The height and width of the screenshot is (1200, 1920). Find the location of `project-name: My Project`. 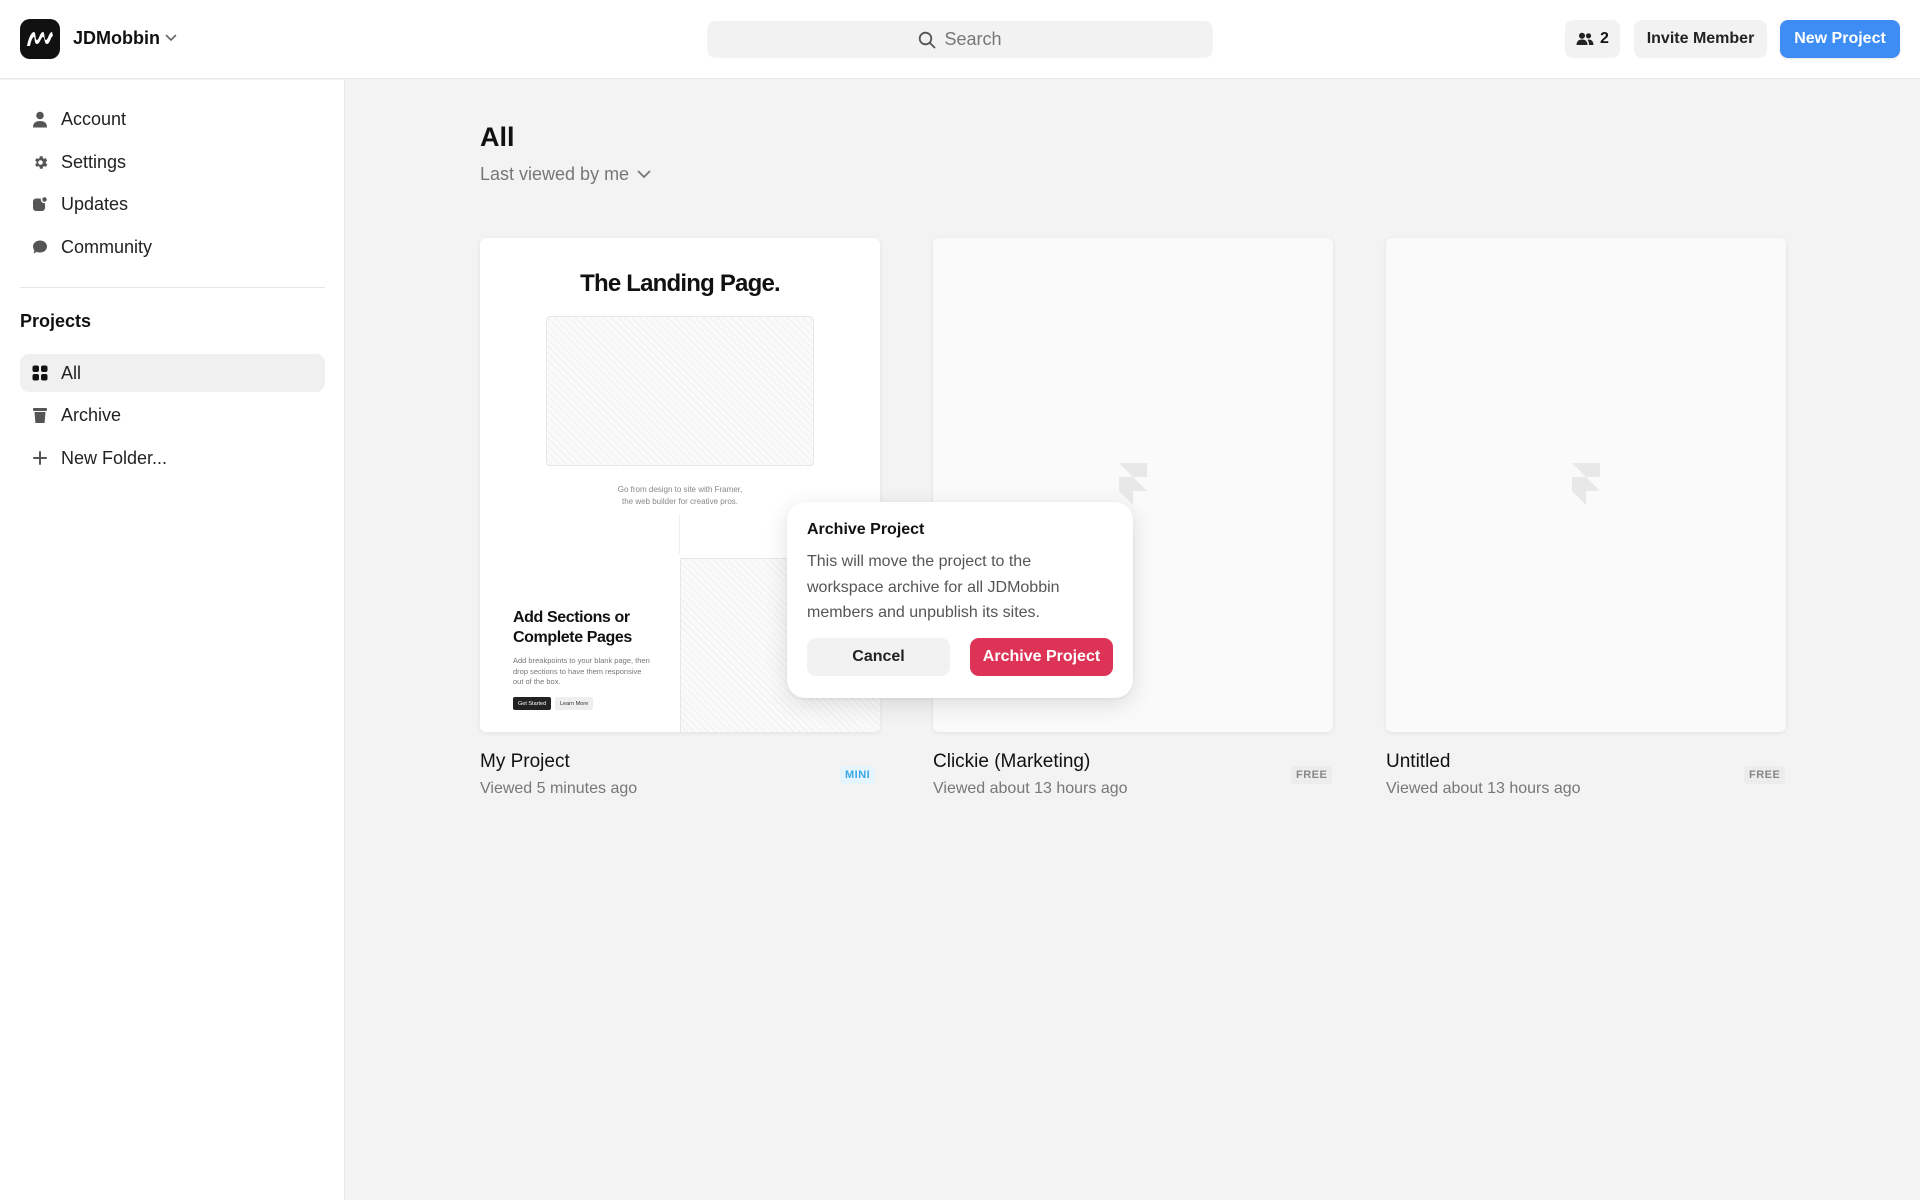

project-name: My Project is located at coordinates (525, 762).